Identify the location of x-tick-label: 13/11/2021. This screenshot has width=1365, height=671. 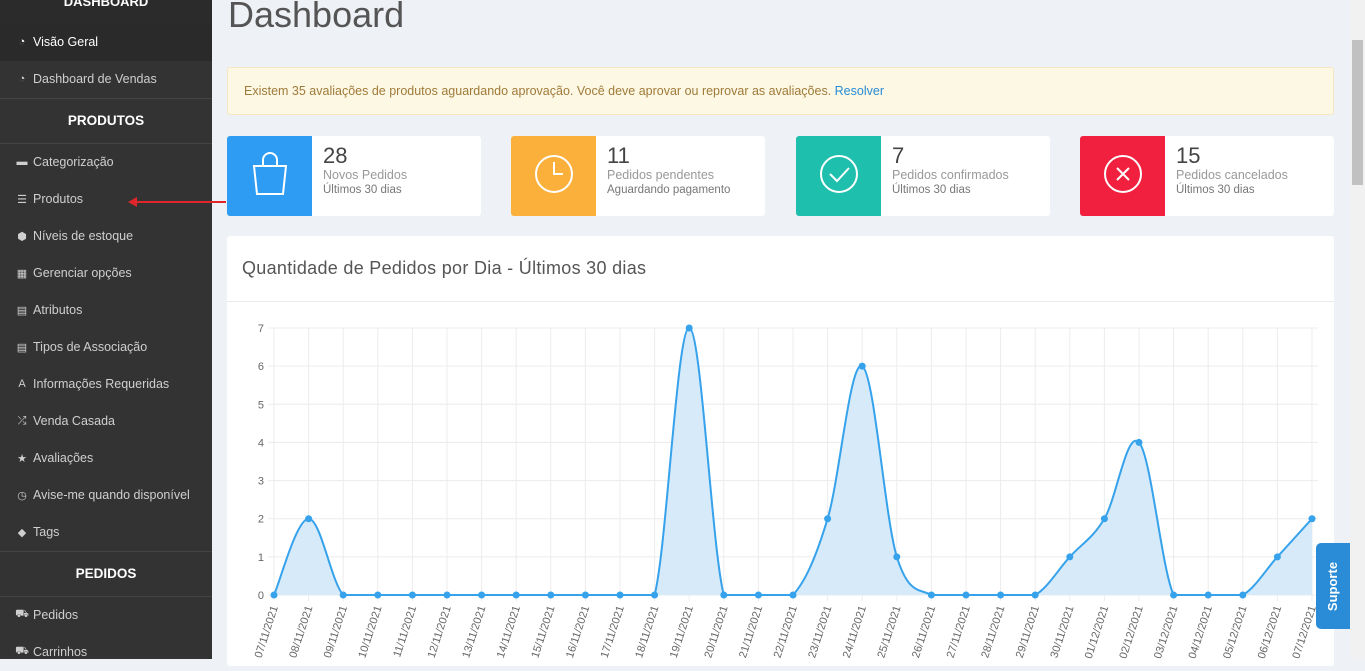
(474, 631).